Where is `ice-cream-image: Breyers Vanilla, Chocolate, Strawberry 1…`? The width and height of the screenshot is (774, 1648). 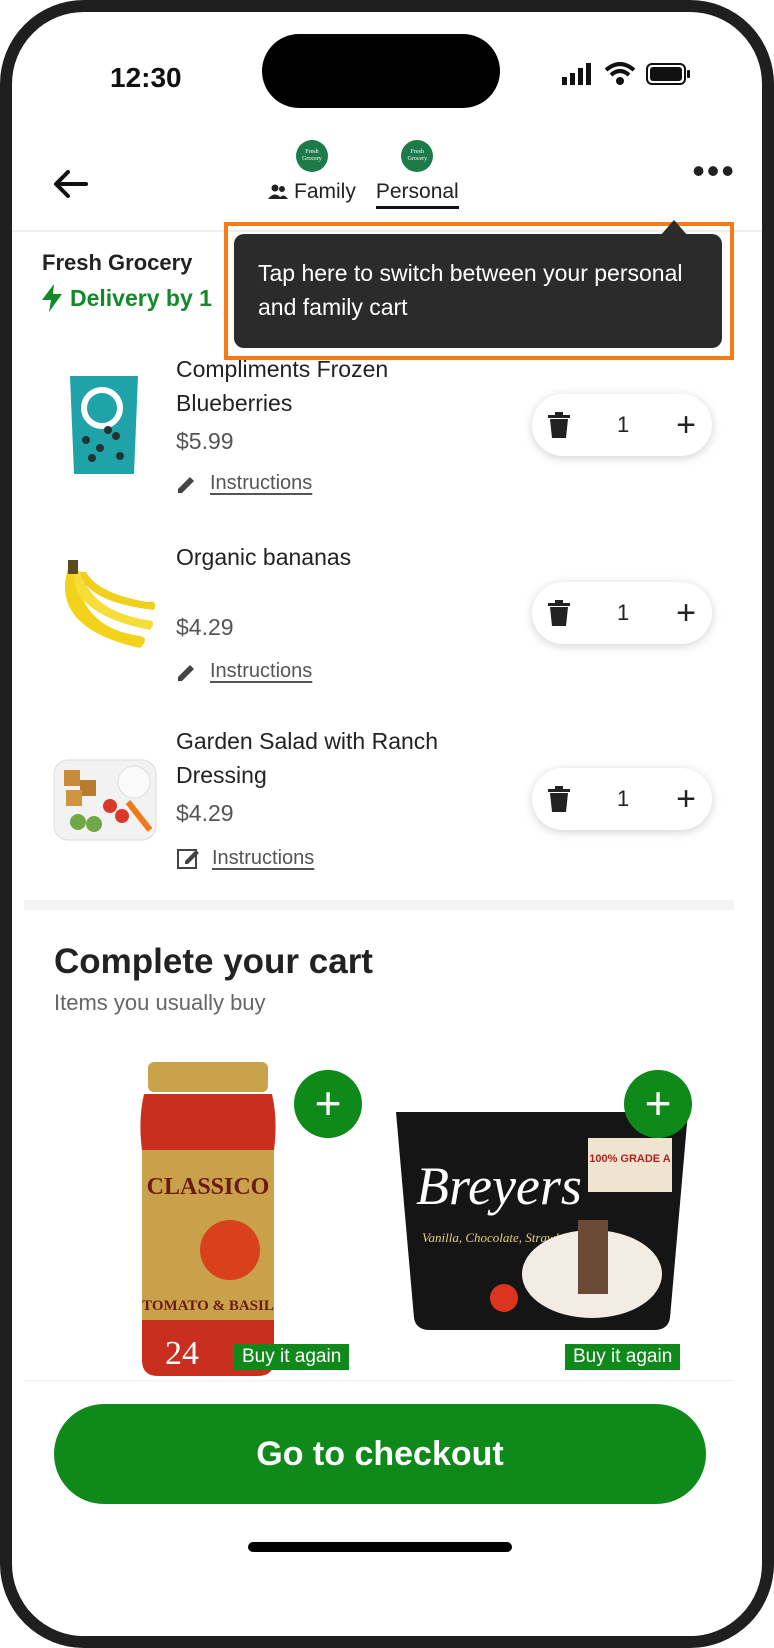 ice-cream-image: Breyers Vanilla, Chocolate, Strawberry 1… is located at coordinates (542, 1221).